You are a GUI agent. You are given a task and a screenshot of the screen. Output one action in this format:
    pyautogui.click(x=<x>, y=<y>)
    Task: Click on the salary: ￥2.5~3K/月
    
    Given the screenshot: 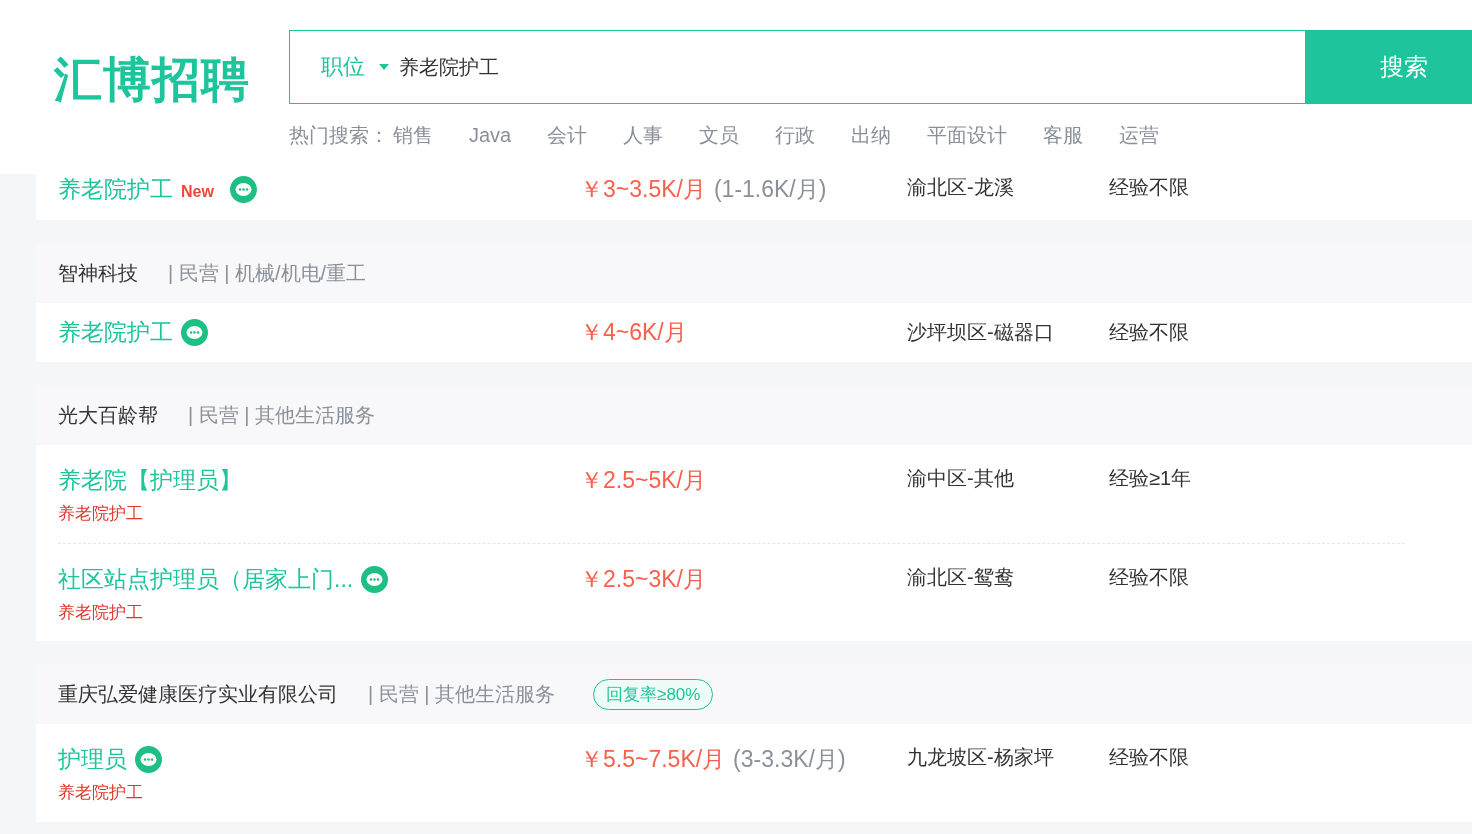 What is the action you would take?
    pyautogui.click(x=643, y=579)
    